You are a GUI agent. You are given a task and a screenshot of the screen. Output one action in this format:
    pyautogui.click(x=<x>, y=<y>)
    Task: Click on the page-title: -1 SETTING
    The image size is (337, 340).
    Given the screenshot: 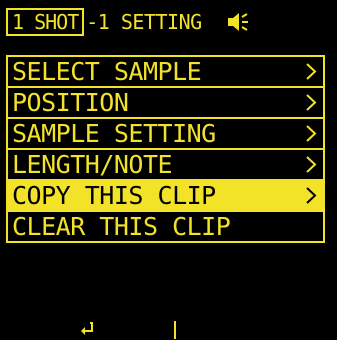 What is the action you would take?
    pyautogui.click(x=144, y=22)
    